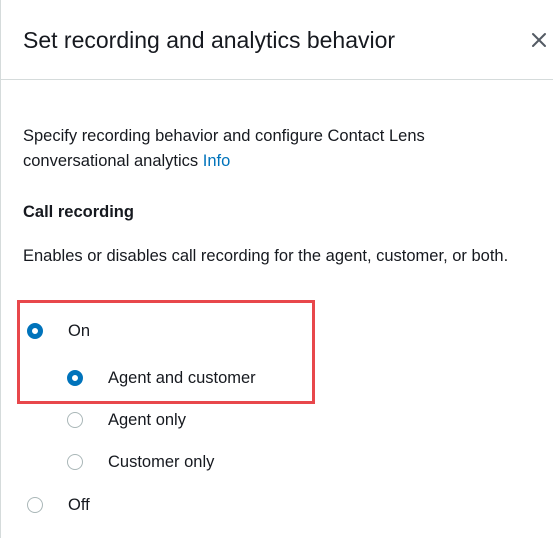 The height and width of the screenshot is (538, 553). I want to click on radio-agent-only-indicator, so click(75, 420).